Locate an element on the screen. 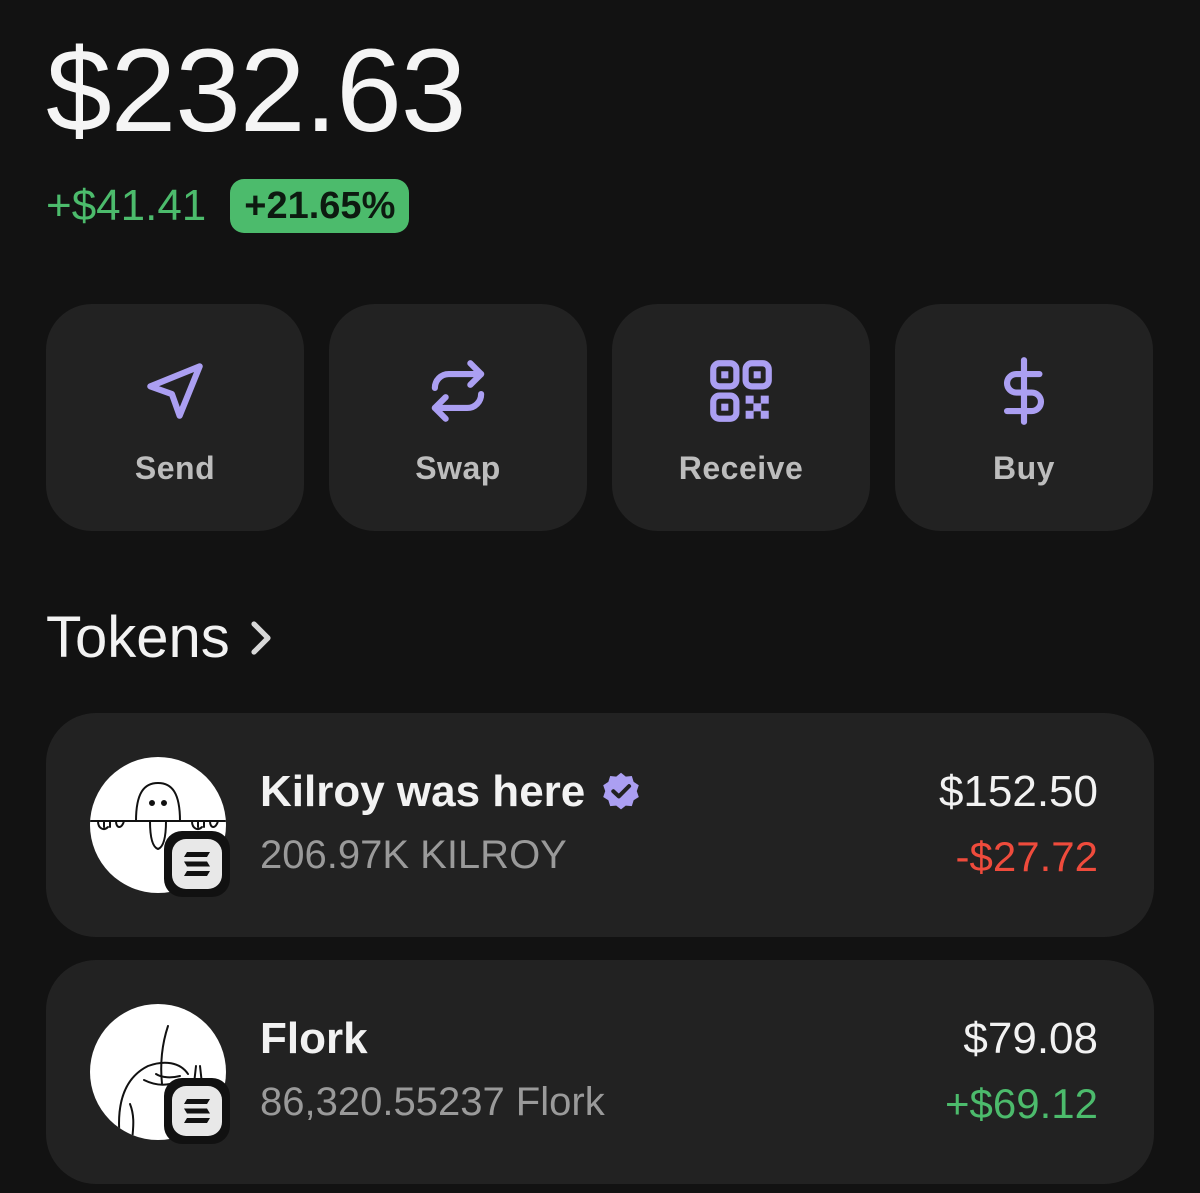  swap-button: Swap is located at coordinates (458, 417).